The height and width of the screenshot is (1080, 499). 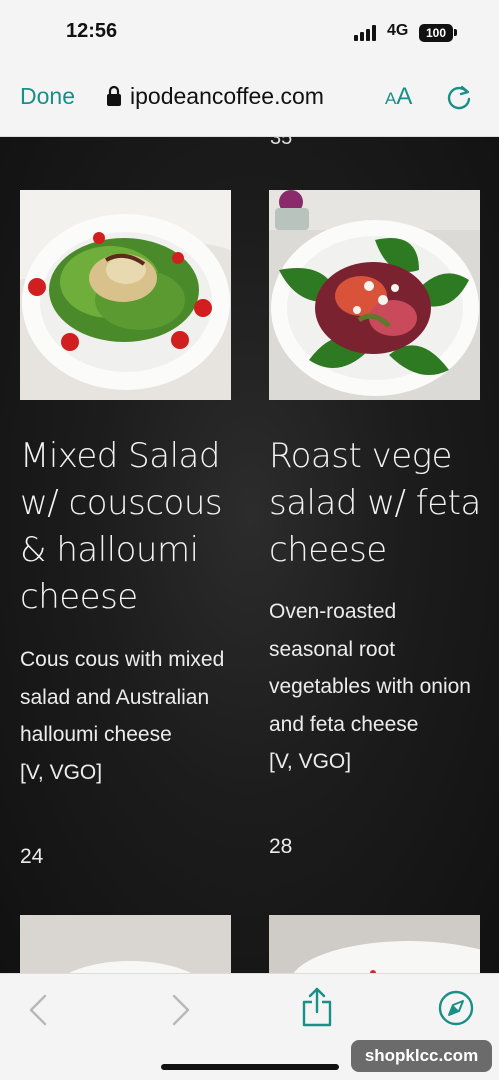 What do you see at coordinates (456, 1008) in the screenshot?
I see `compass-icon` at bounding box center [456, 1008].